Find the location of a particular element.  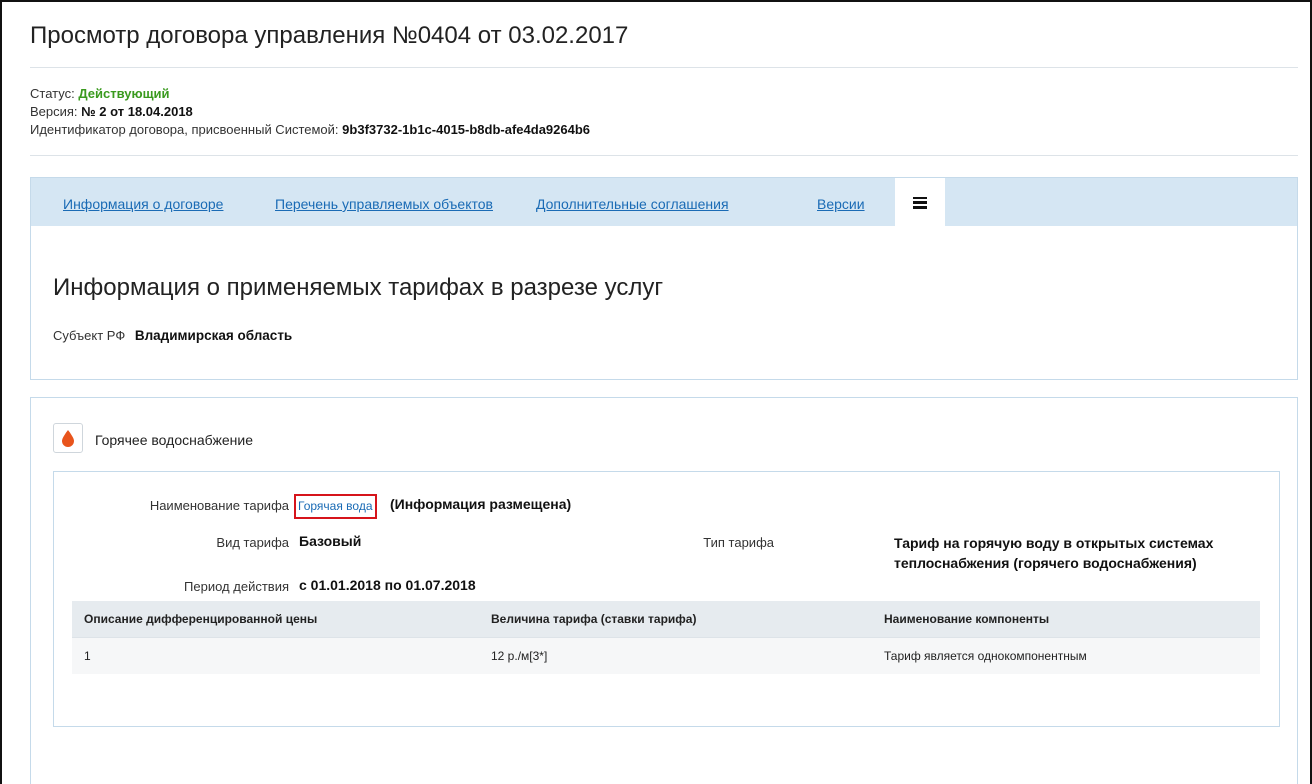

period-value: с 01.01.2018 по 01.07.2018 is located at coordinates (387, 585).